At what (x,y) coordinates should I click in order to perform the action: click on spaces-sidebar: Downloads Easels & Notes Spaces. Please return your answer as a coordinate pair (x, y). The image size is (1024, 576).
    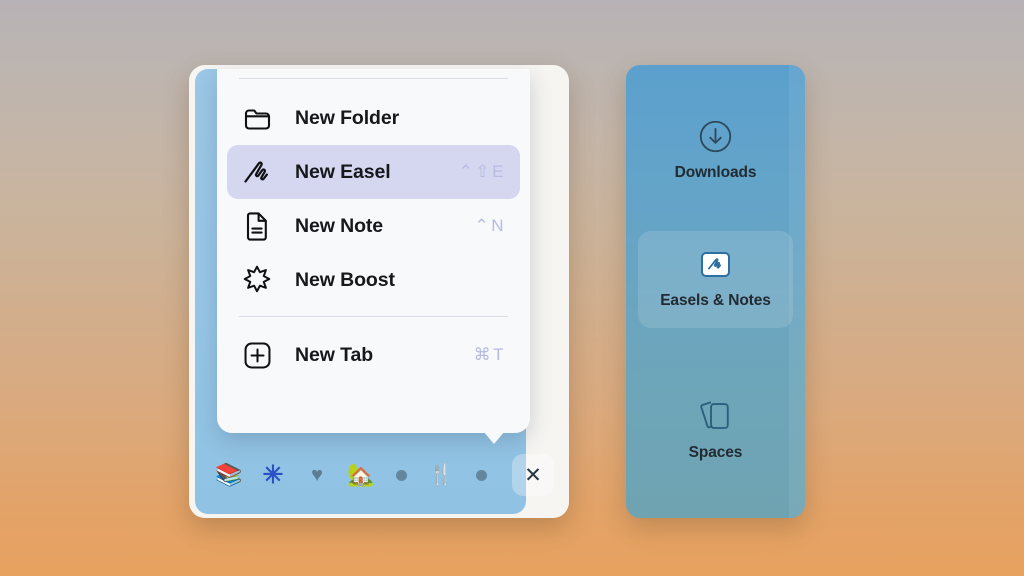
    Looking at the image, I should click on (715, 291).